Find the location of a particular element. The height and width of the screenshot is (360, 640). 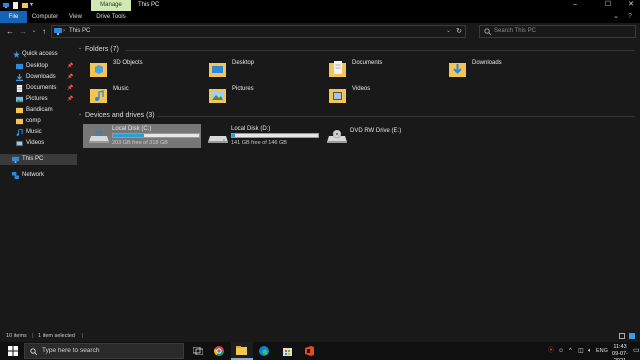

help-icon: ? is located at coordinates (630, 17).